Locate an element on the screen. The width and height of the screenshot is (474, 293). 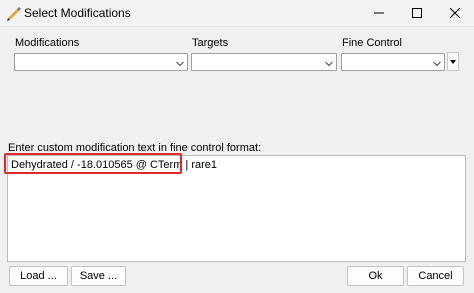
fine-control-dropdown is located at coordinates (393, 62).